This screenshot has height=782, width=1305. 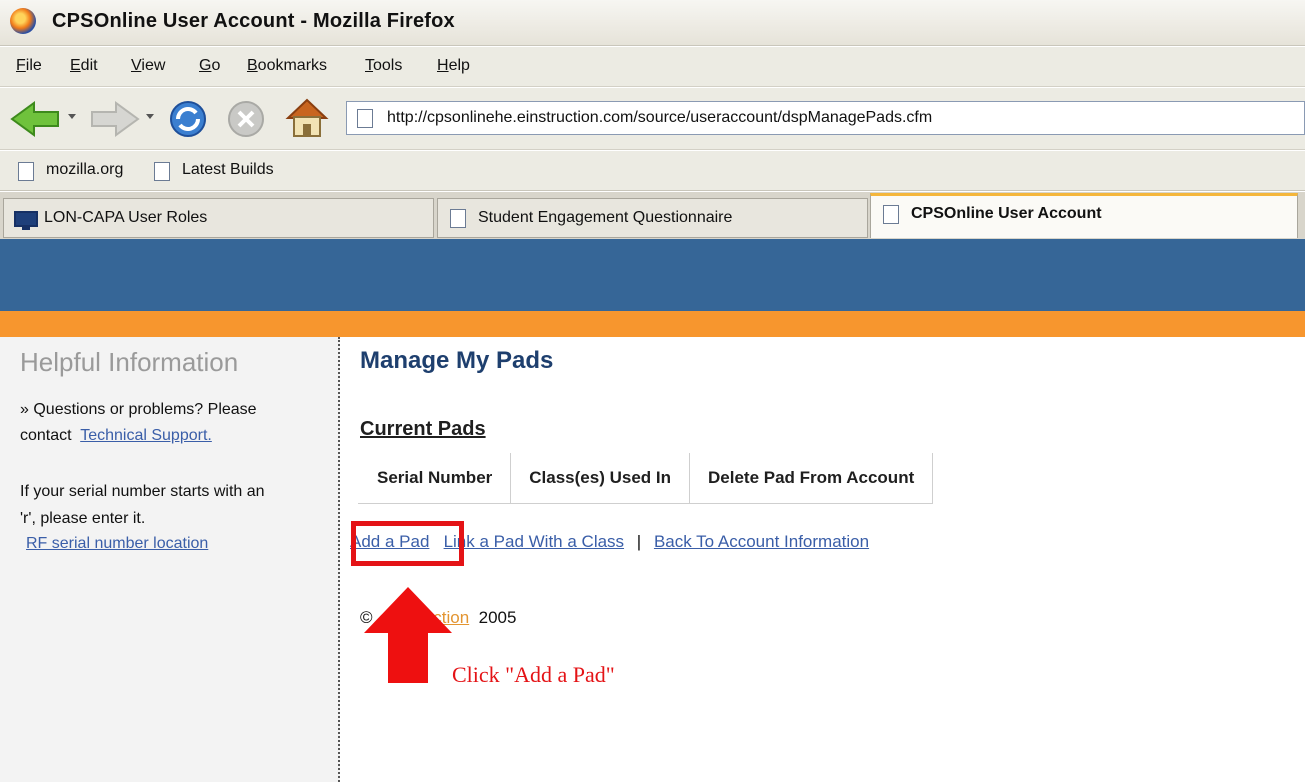 I want to click on sidebar-contact-line: contact Technical Support., so click(x=116, y=435).